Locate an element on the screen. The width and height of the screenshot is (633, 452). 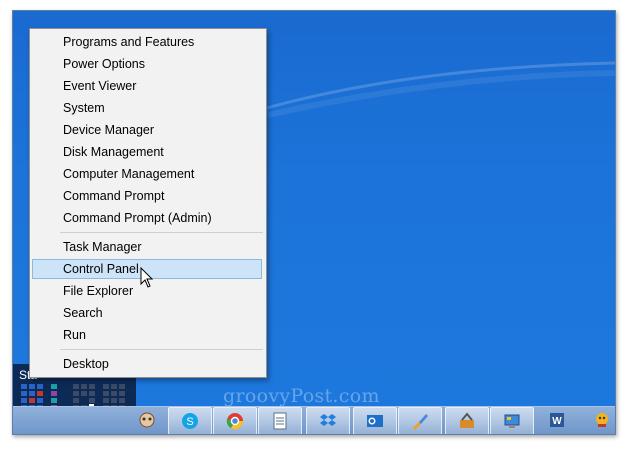
taskbar: S W is located at coordinates (314, 420).